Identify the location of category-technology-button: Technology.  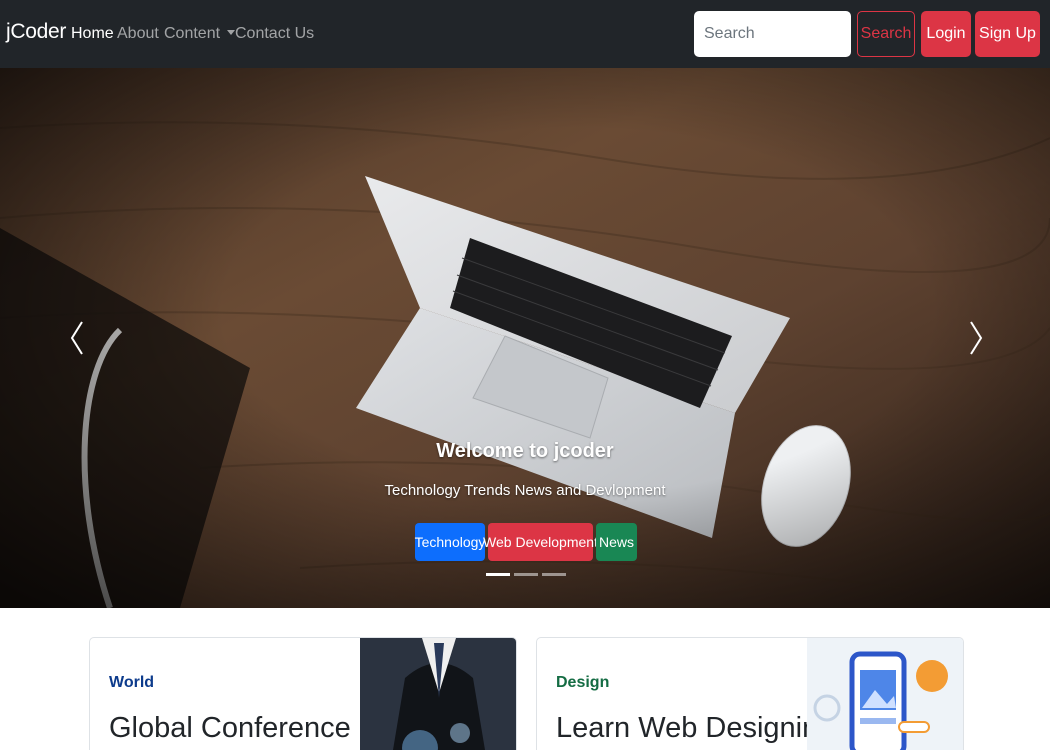
(450, 542).